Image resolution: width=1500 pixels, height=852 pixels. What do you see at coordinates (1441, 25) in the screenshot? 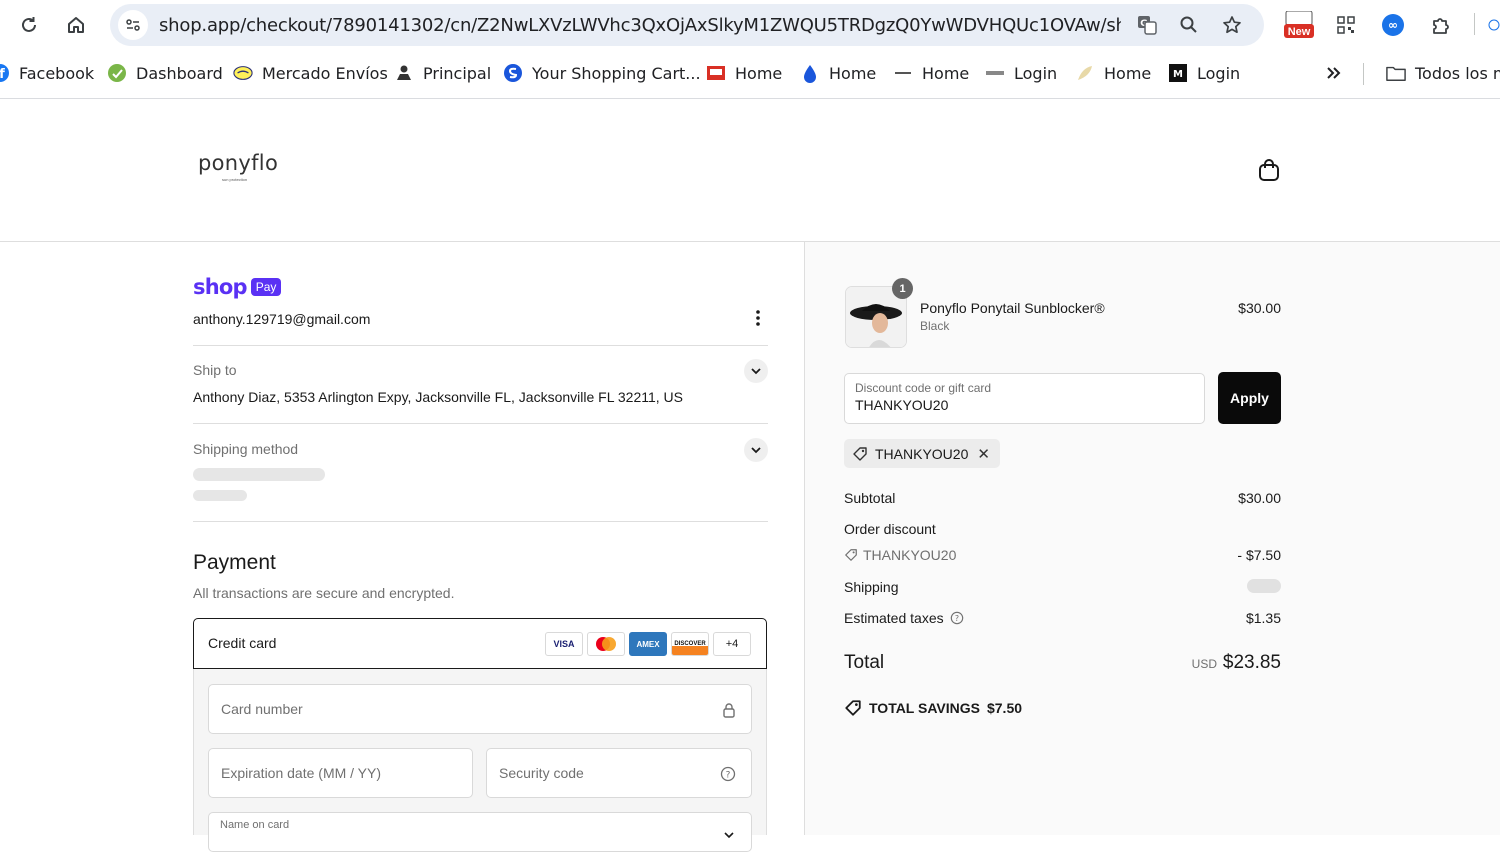
I see `extensions-puzzle-icon` at bounding box center [1441, 25].